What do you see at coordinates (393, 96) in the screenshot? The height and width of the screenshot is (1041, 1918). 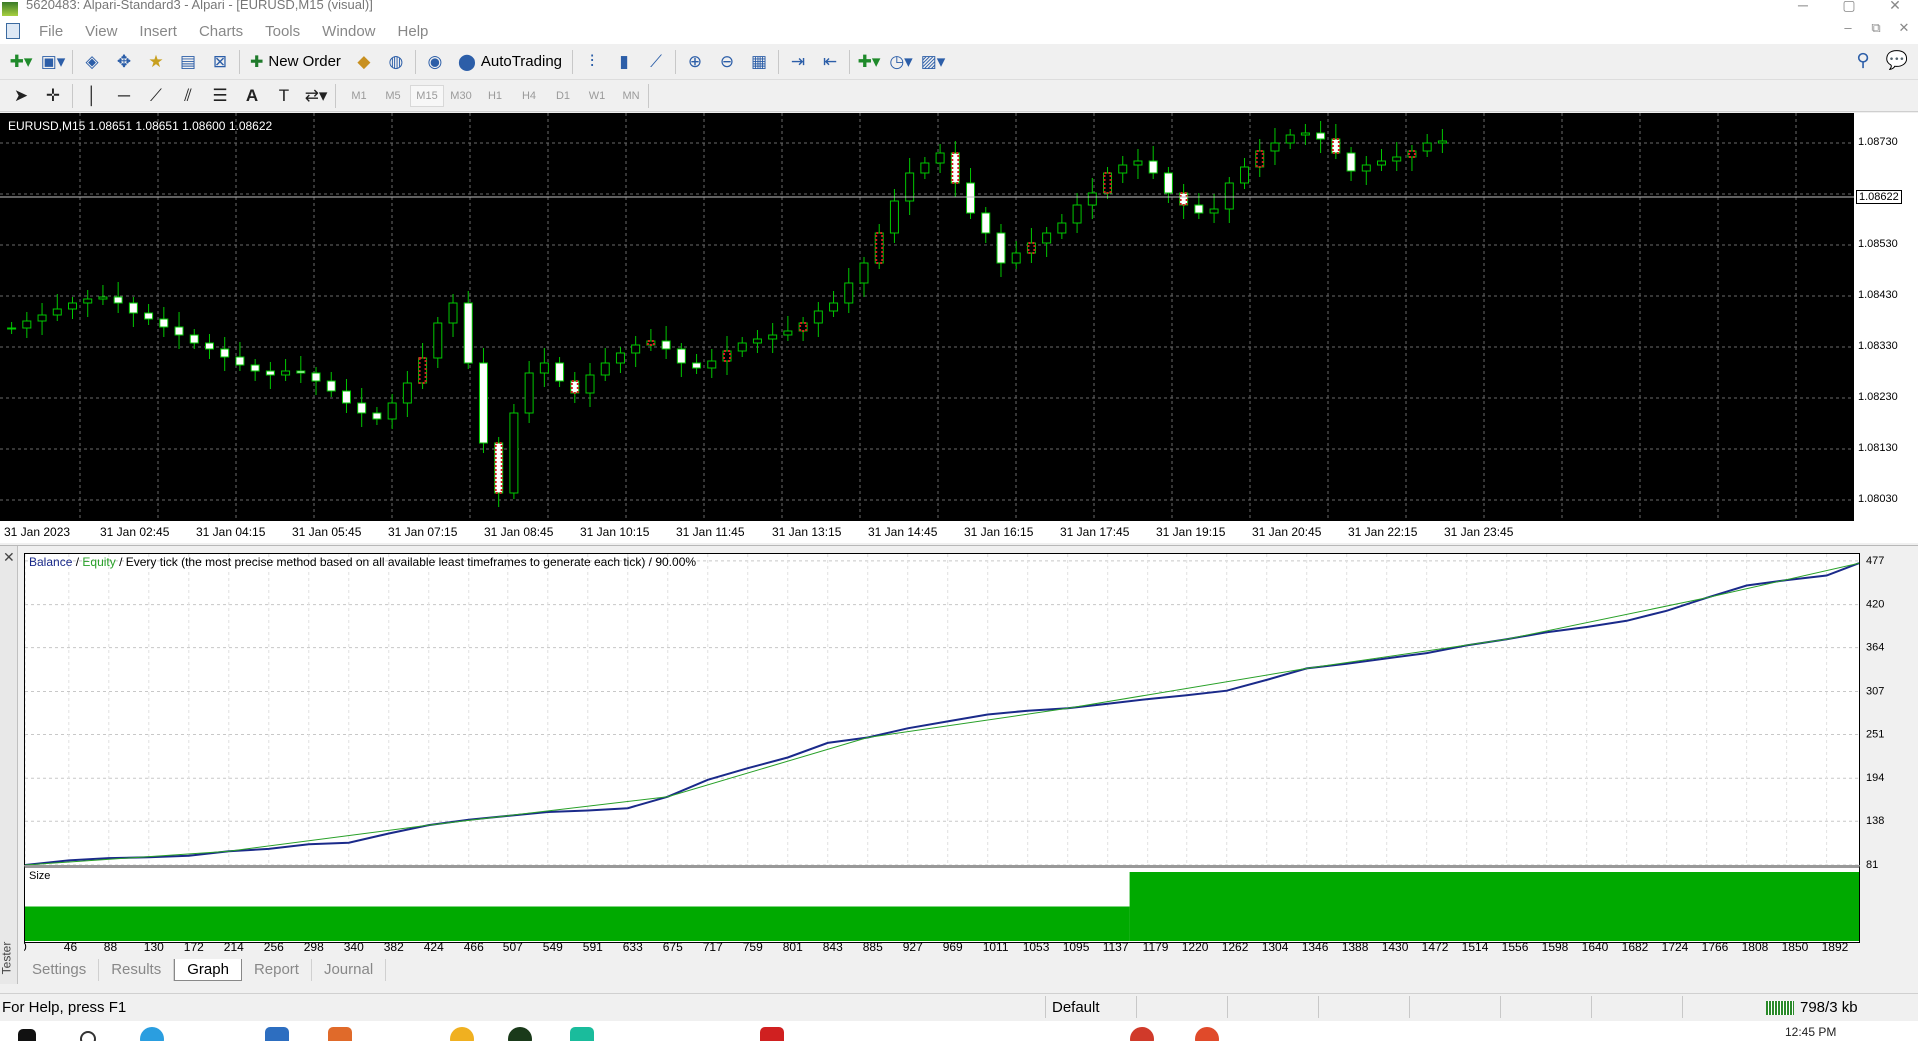 I see `timeframe-m5: M5` at bounding box center [393, 96].